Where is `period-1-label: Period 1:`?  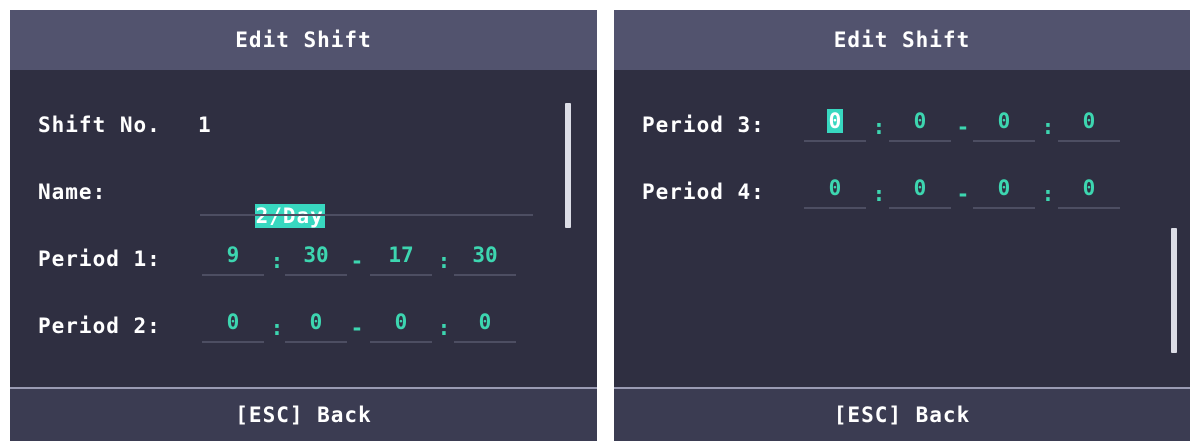 period-1-label: Period 1: is located at coordinates (99, 259).